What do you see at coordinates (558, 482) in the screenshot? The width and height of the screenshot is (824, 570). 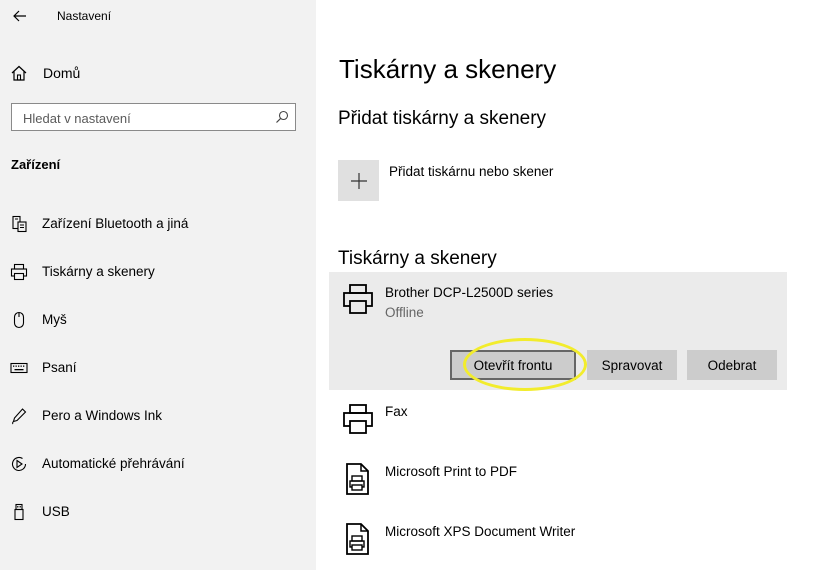 I see `printer-item: Microsoft Print to PDF` at bounding box center [558, 482].